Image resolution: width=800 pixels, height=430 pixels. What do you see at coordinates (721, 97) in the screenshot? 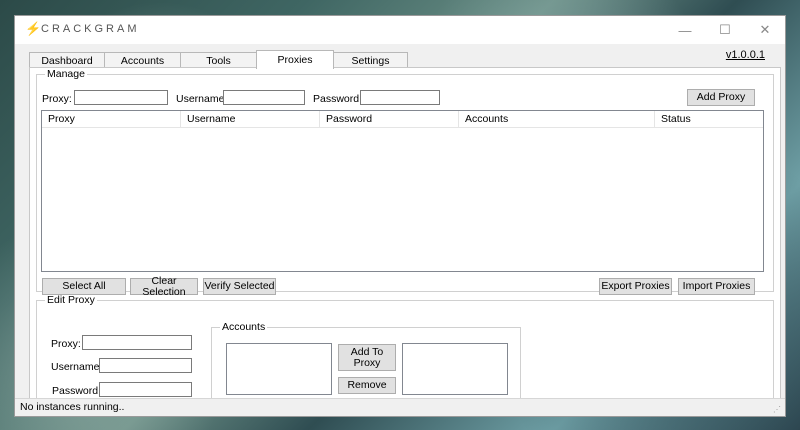
I see `add-proxy-button: Add Proxy` at bounding box center [721, 97].